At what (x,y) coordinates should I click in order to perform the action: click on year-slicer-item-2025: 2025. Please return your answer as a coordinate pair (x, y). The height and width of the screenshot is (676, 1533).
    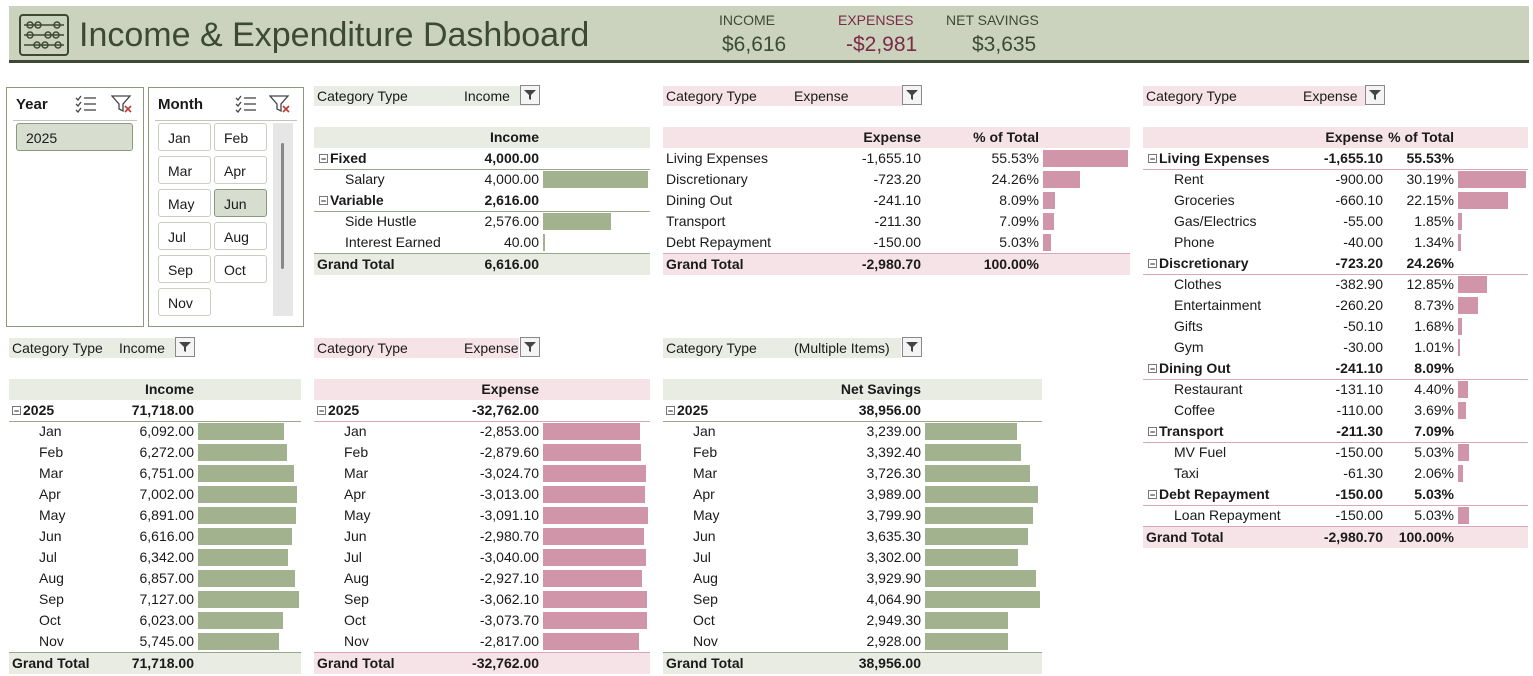
    Looking at the image, I should click on (74, 137).